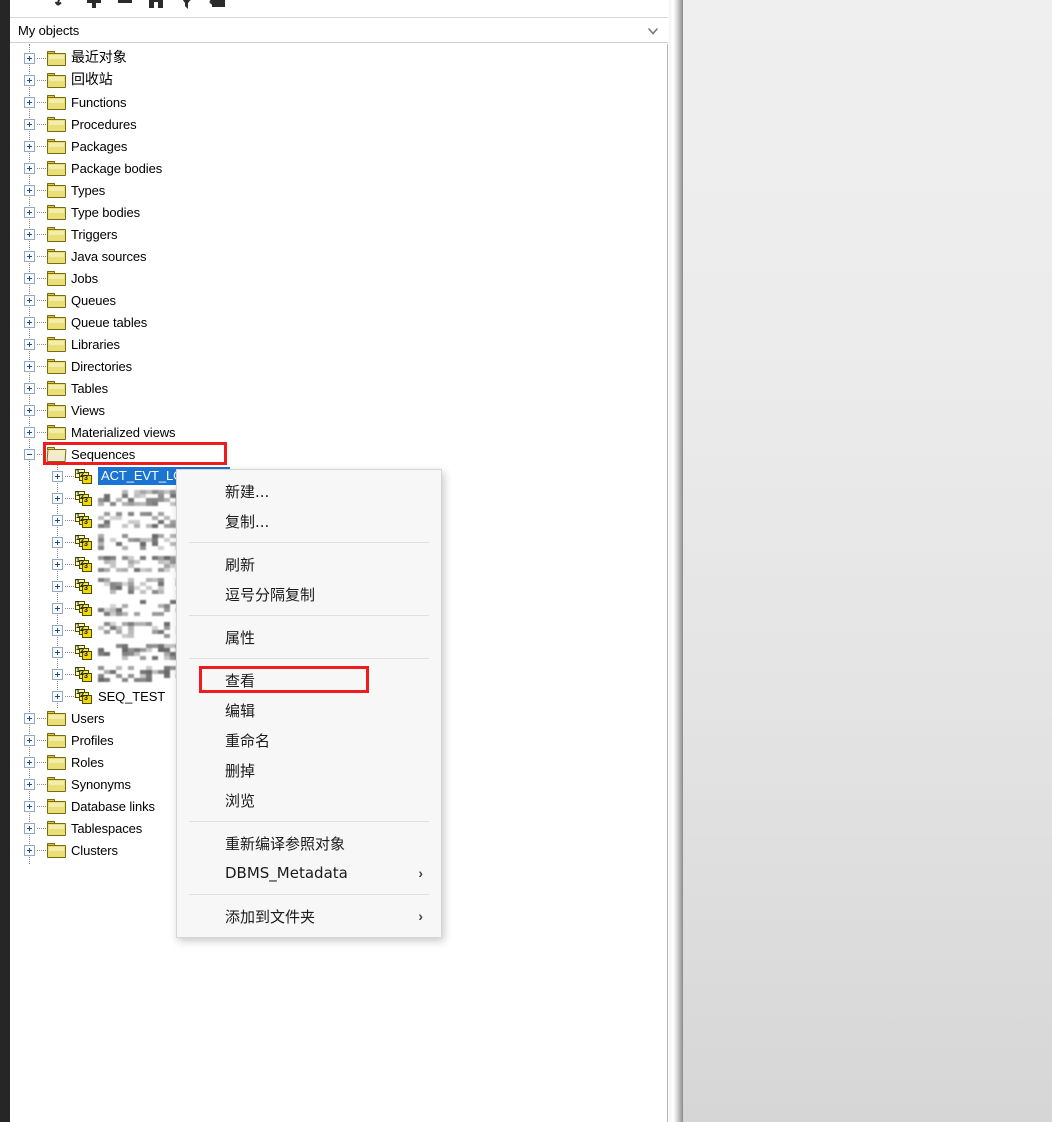 This screenshot has width=1052, height=1122. I want to click on context-menu-item: 浏览, so click(309, 800).